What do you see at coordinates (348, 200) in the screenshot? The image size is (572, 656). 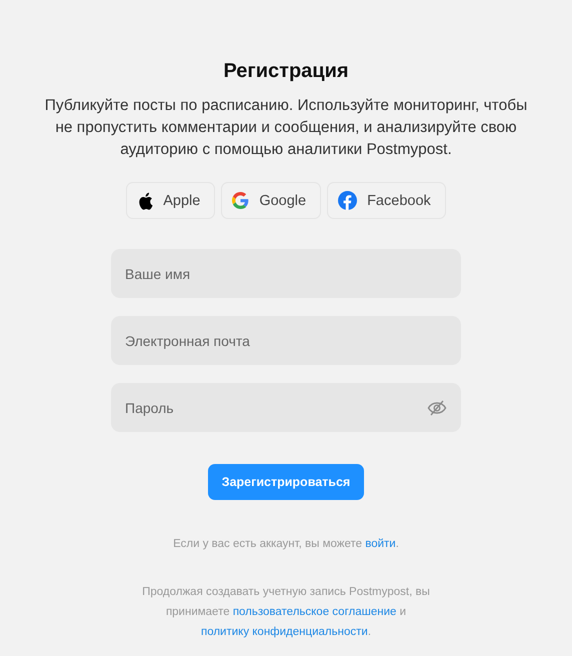 I see `facebook-icon` at bounding box center [348, 200].